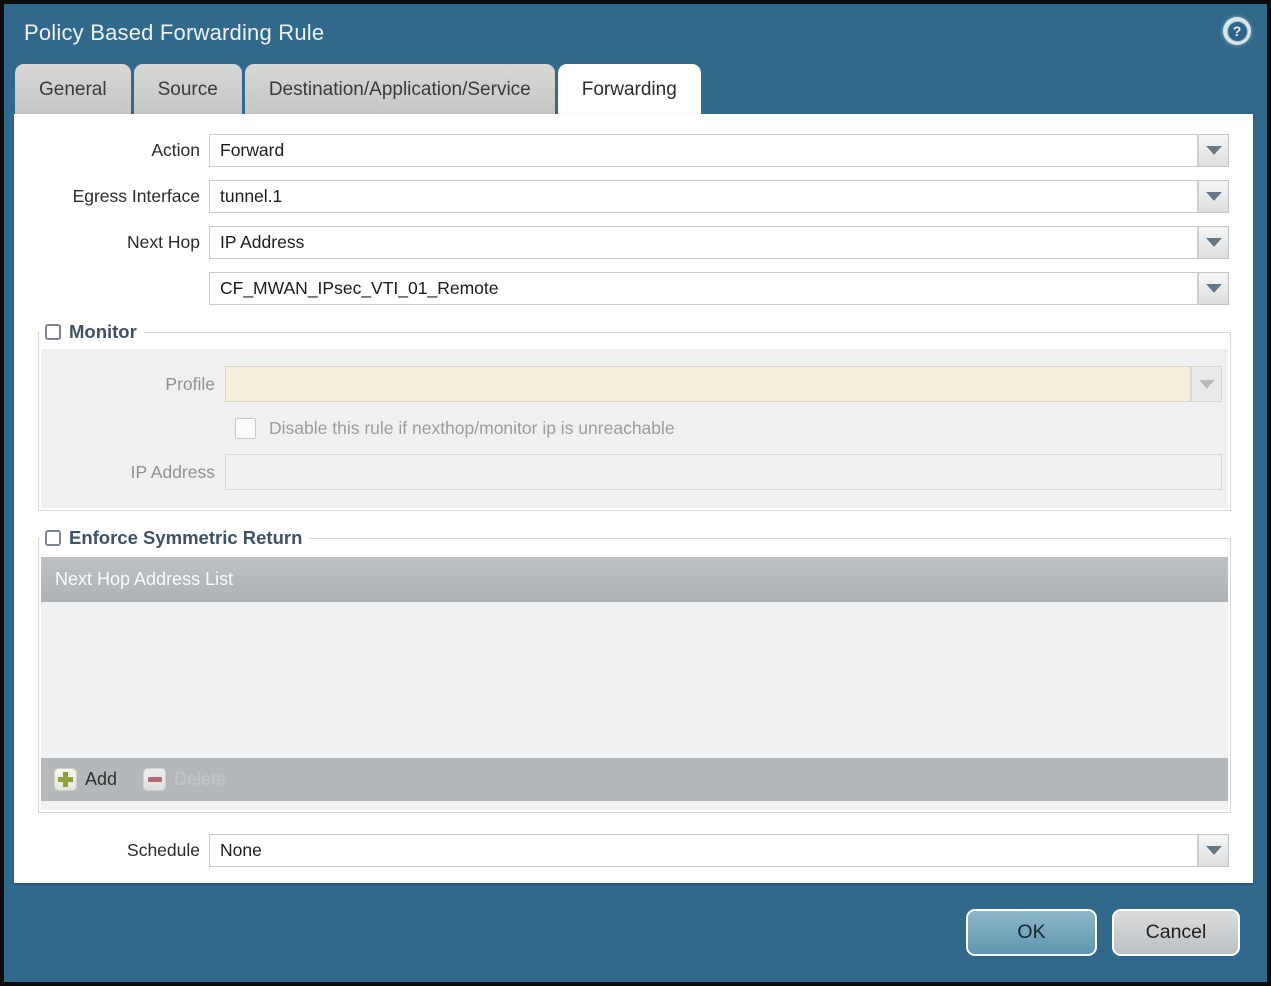  I want to click on symmetric-return-legend: Enforce Symmetric Return, so click(174, 538).